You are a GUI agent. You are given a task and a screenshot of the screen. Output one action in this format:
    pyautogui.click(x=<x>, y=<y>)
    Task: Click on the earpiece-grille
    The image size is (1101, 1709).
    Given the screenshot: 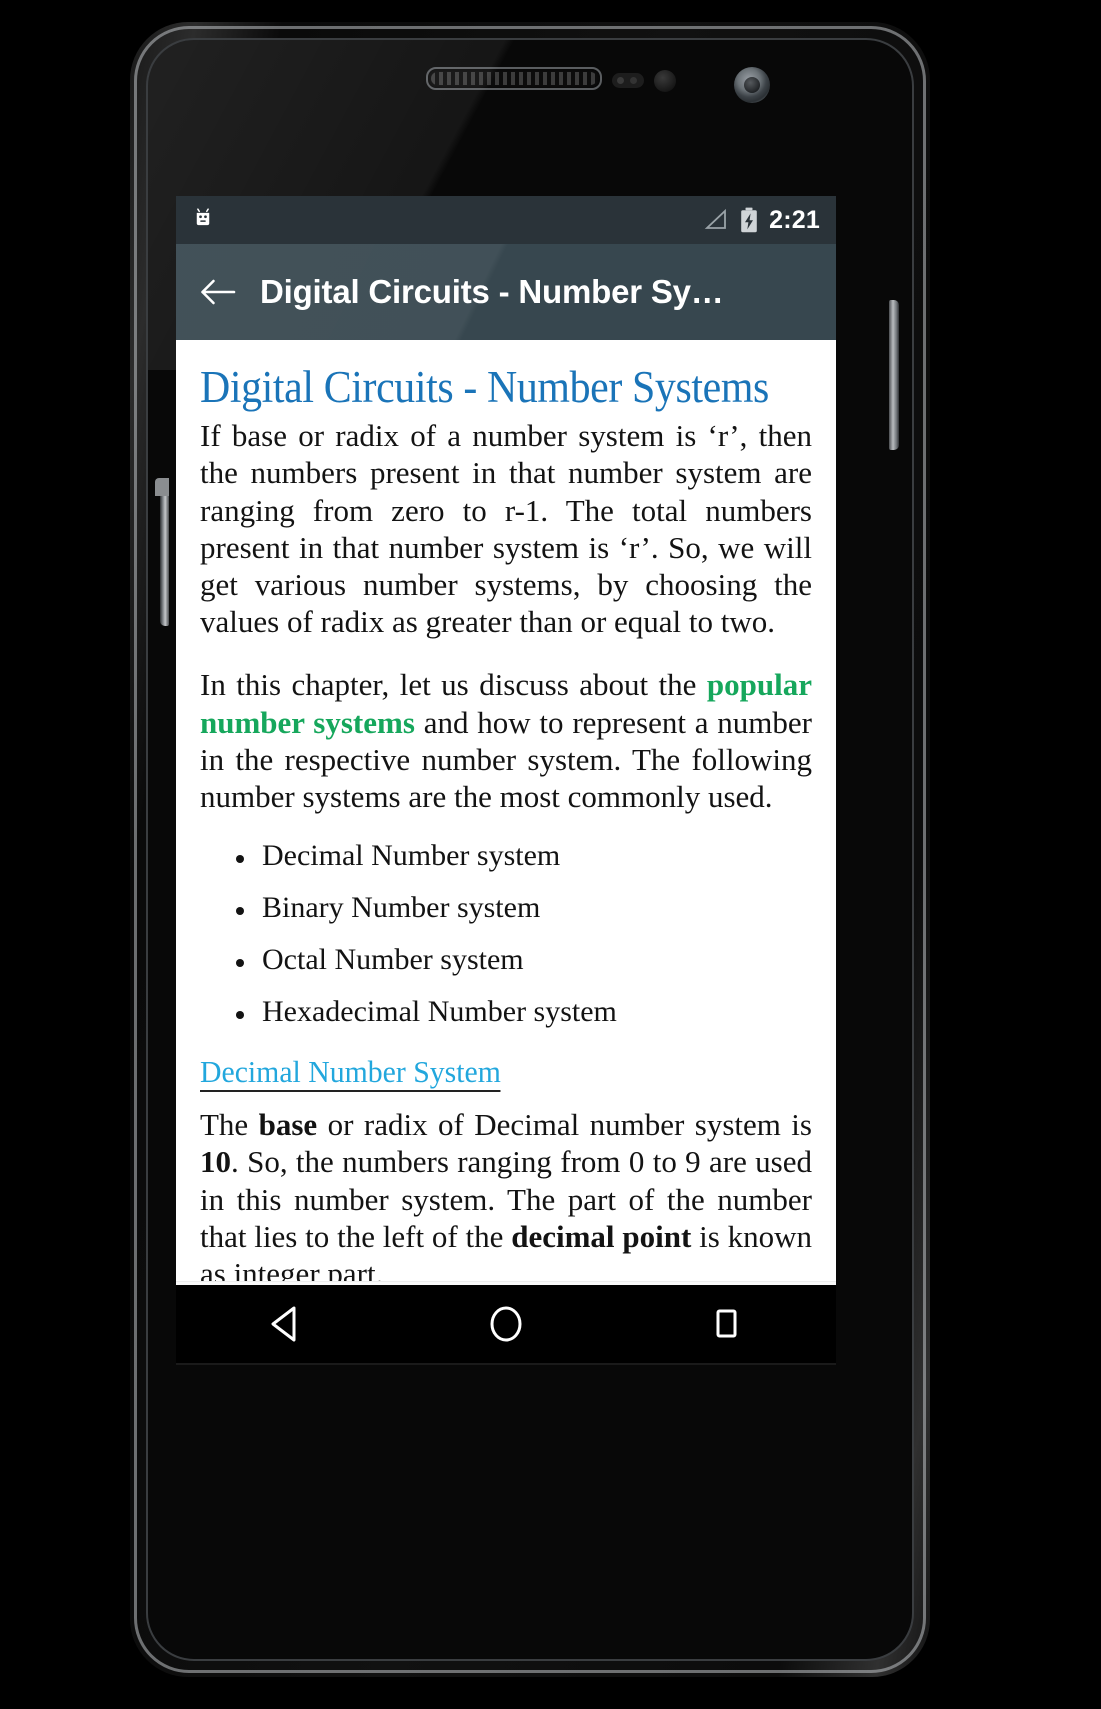 What is the action you would take?
    pyautogui.click(x=514, y=78)
    